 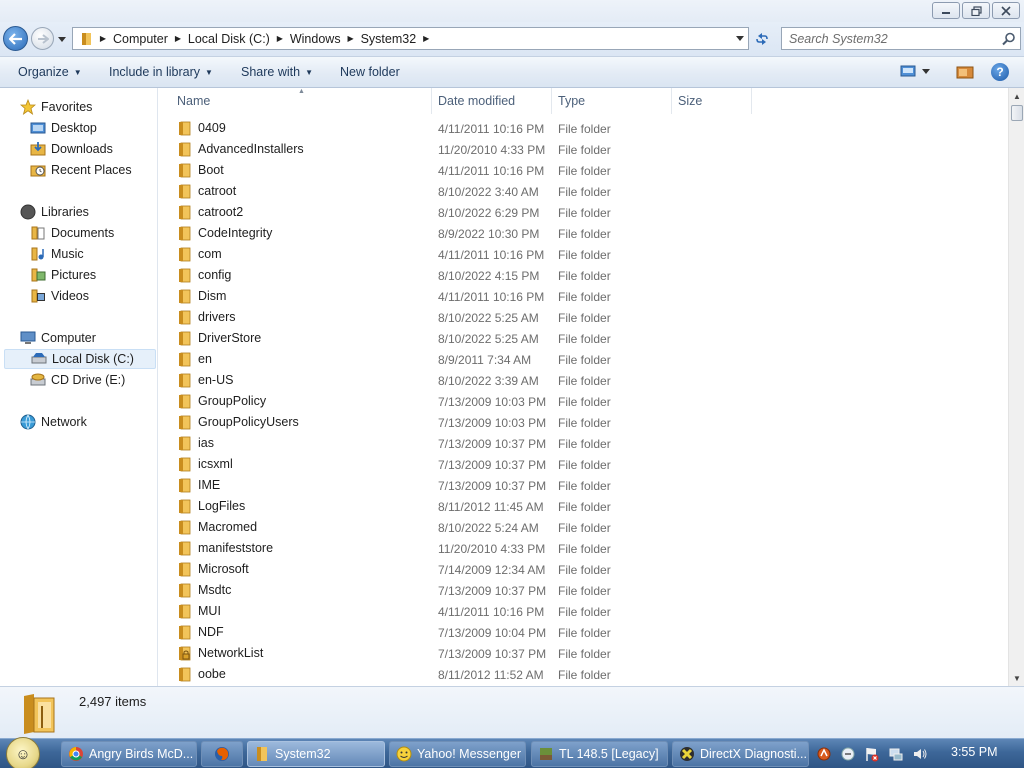 I want to click on file-name: Boot, so click(x=211, y=170).